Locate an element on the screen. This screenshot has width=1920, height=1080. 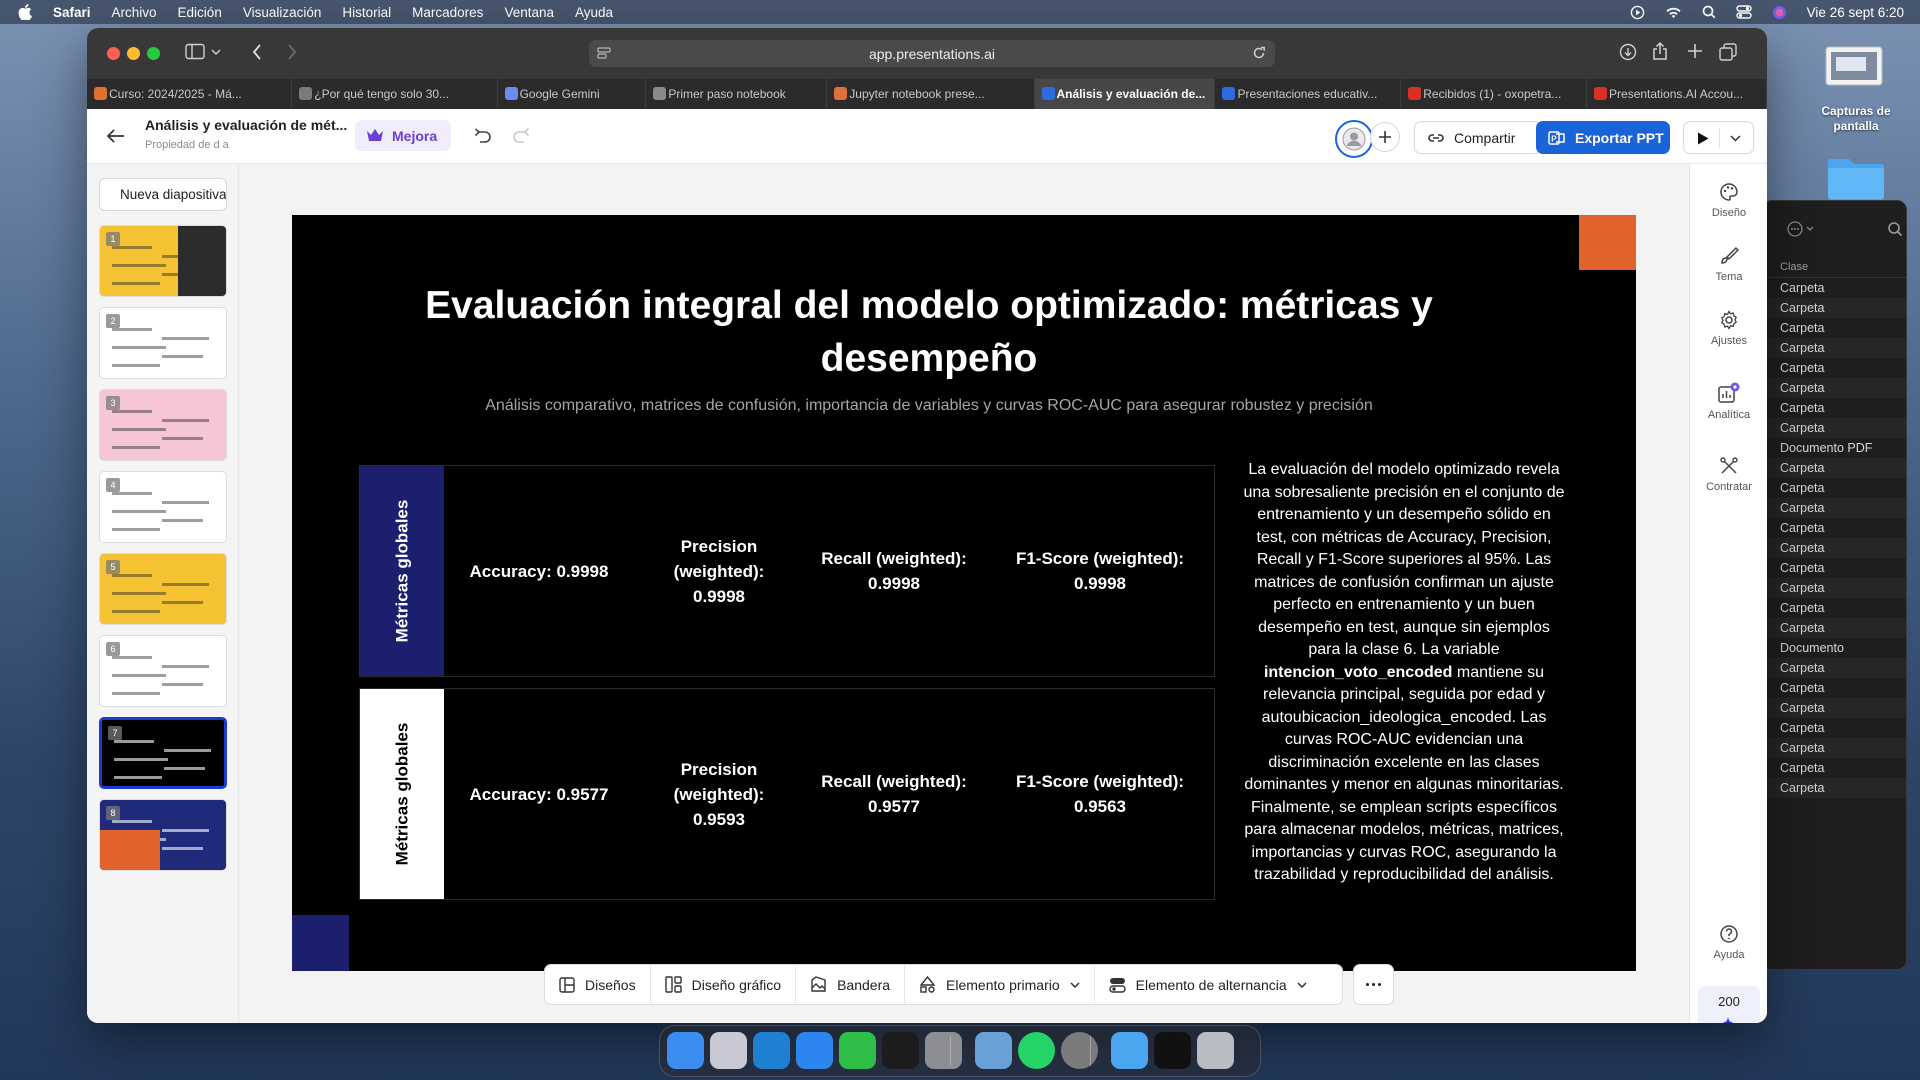
alternate-element-button: Elemento de alternancia is located at coordinates (1208, 984).